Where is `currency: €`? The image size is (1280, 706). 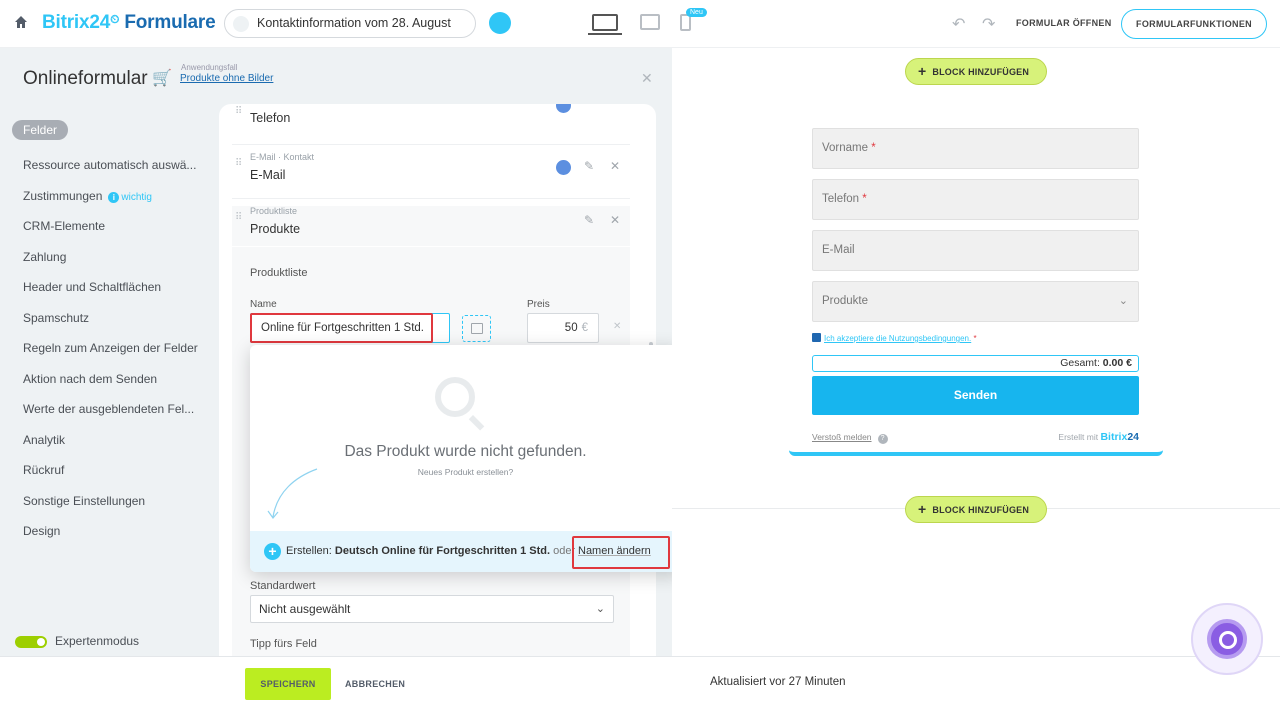 currency: € is located at coordinates (584, 328).